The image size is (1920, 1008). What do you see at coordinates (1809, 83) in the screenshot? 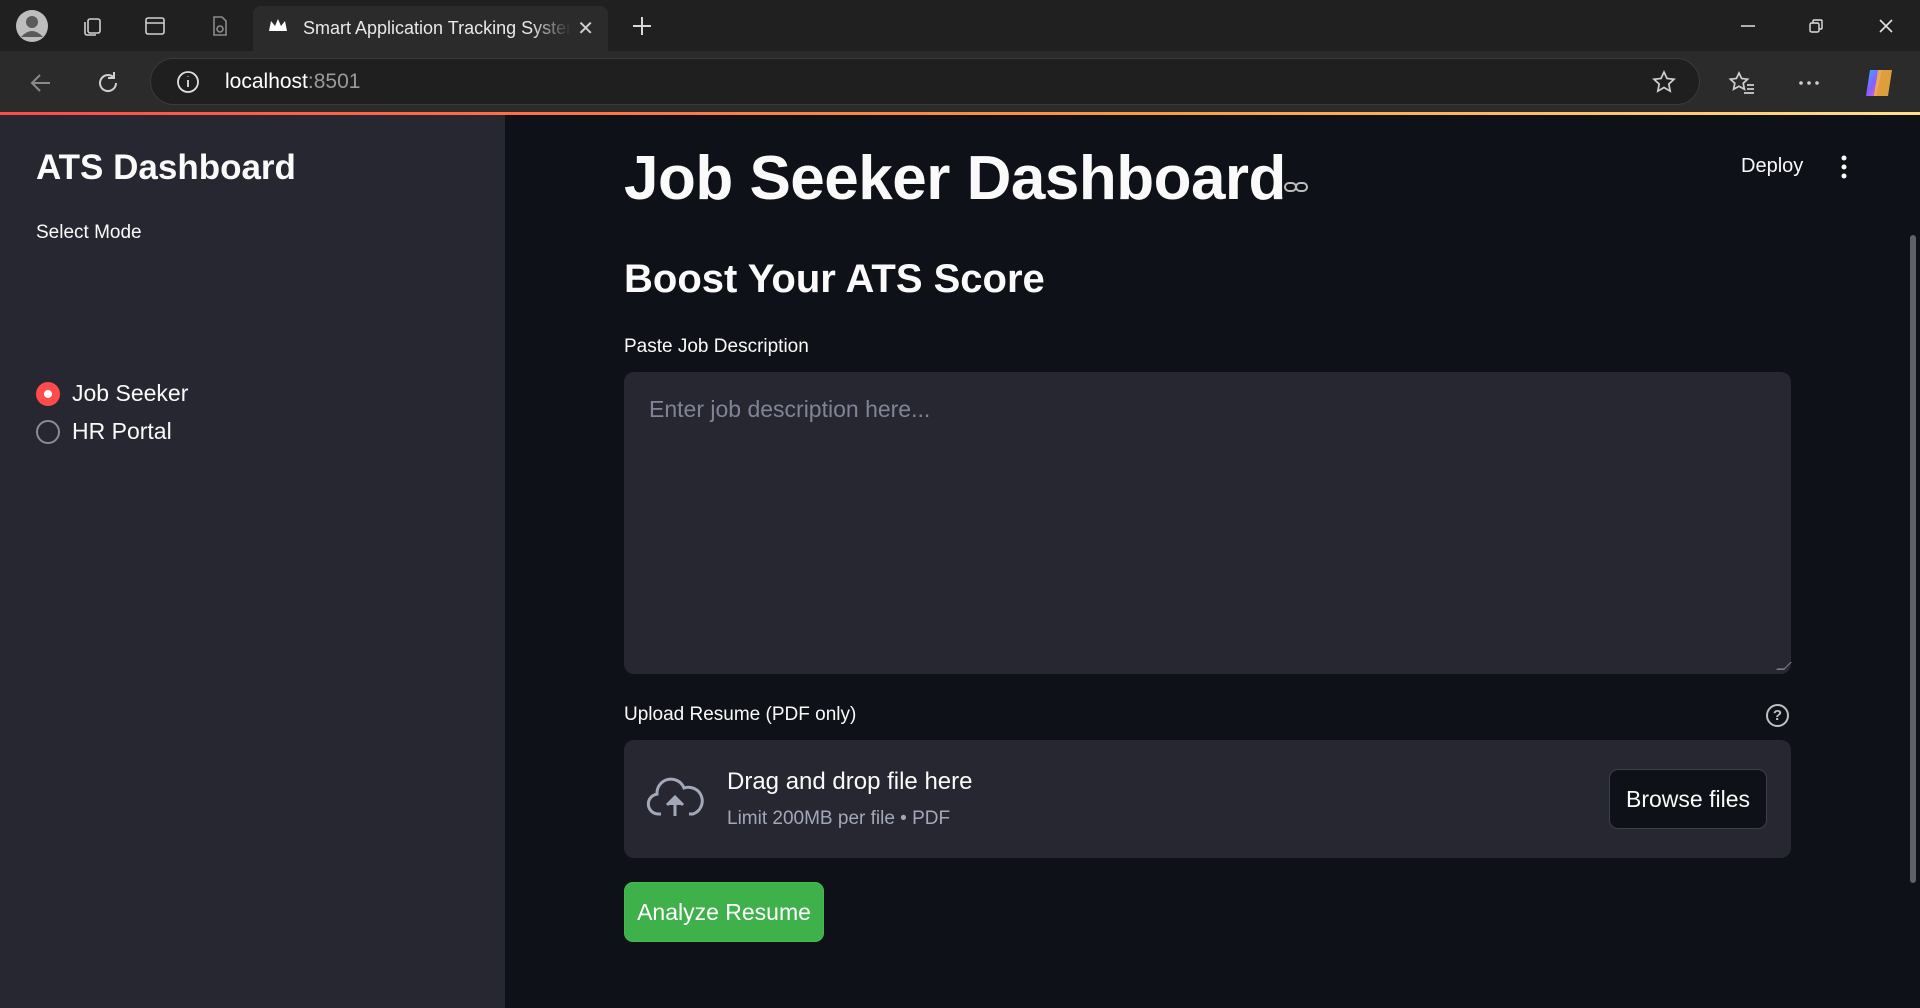
I see `more-options-icon` at bounding box center [1809, 83].